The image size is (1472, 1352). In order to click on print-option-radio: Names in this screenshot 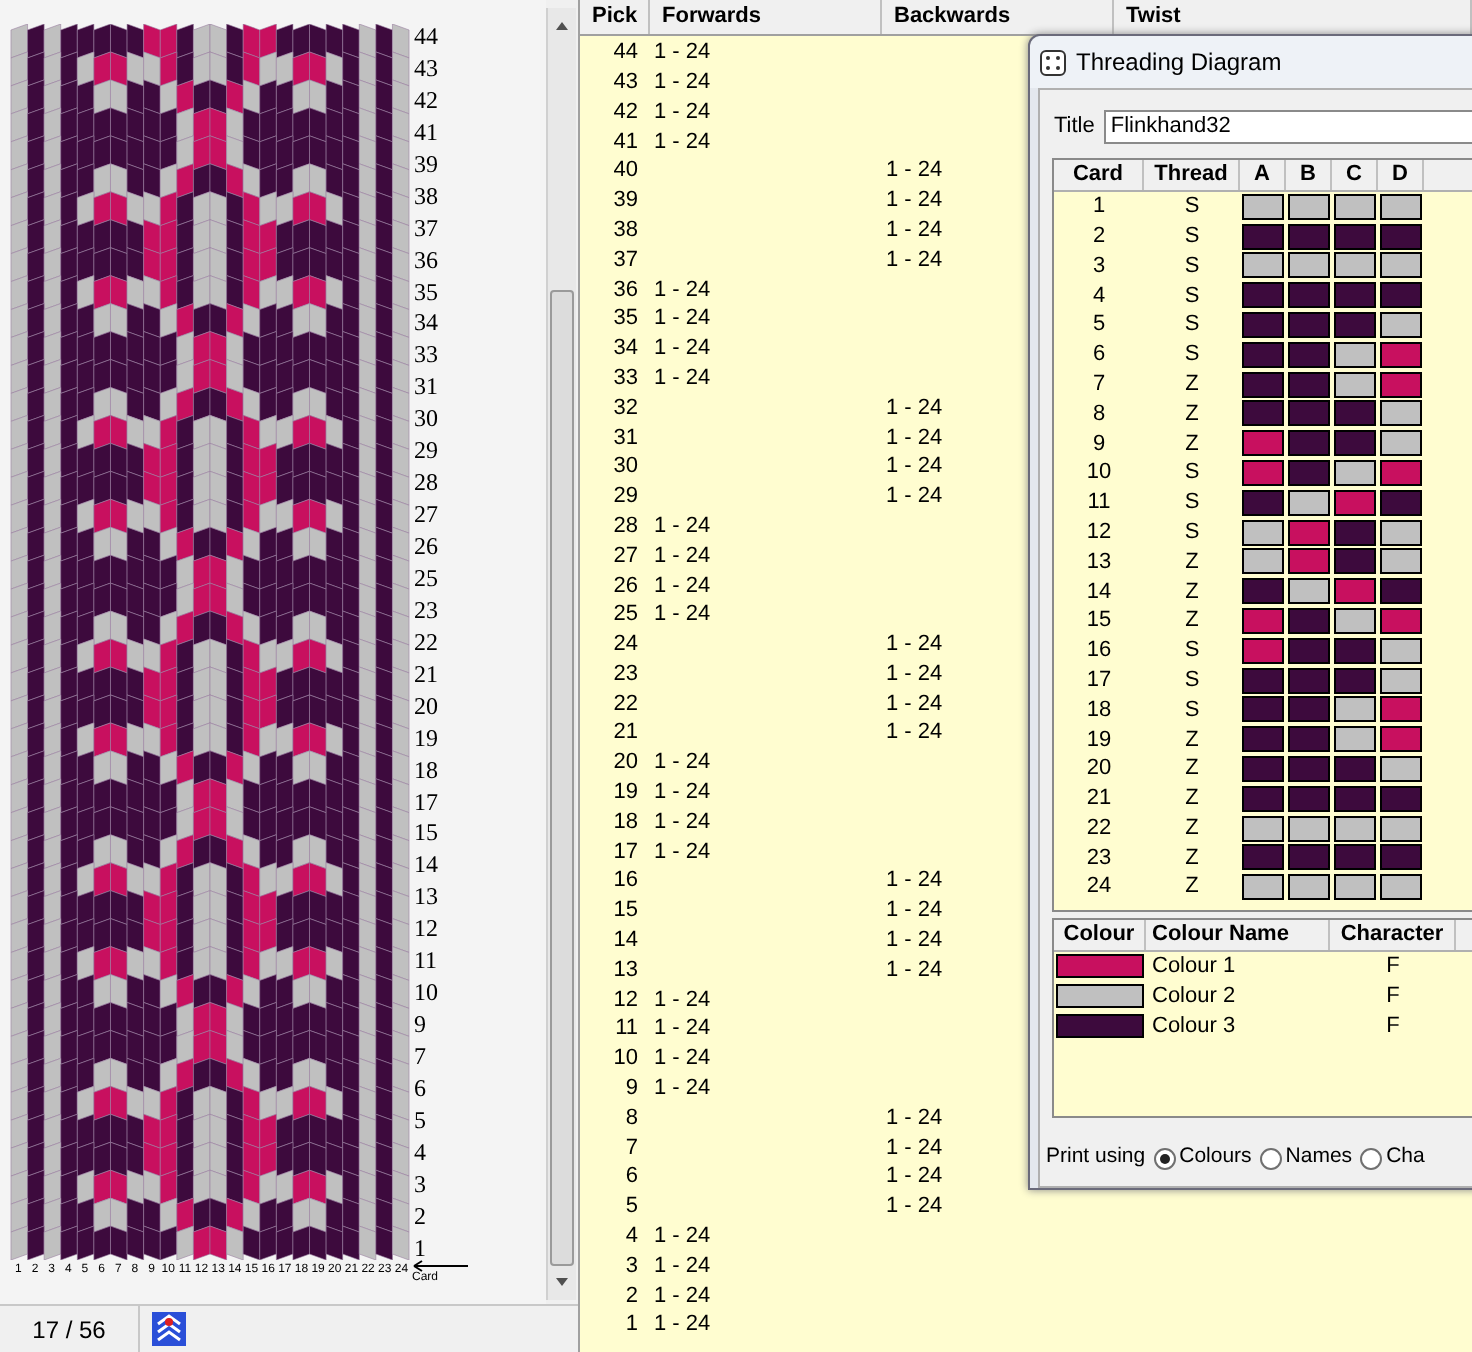, I will do `click(1306, 1158)`.